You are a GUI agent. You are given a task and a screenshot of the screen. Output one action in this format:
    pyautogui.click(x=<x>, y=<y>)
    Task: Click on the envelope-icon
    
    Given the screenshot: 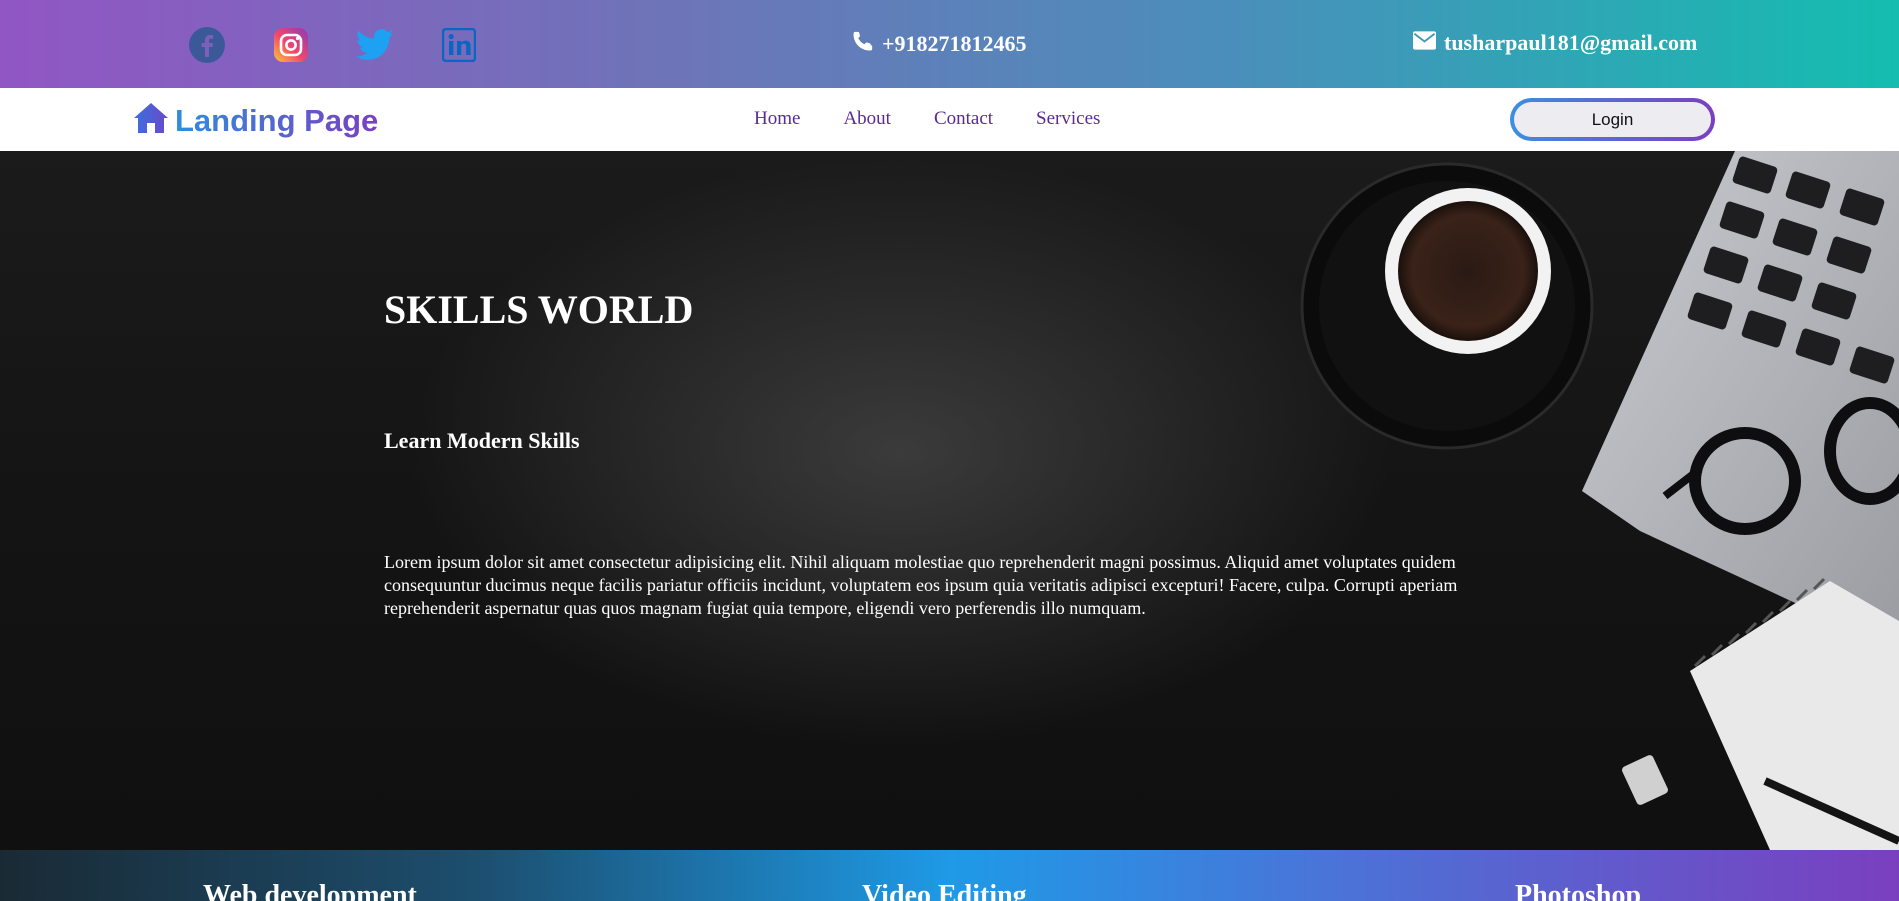 What is the action you would take?
    pyautogui.click(x=1424, y=43)
    